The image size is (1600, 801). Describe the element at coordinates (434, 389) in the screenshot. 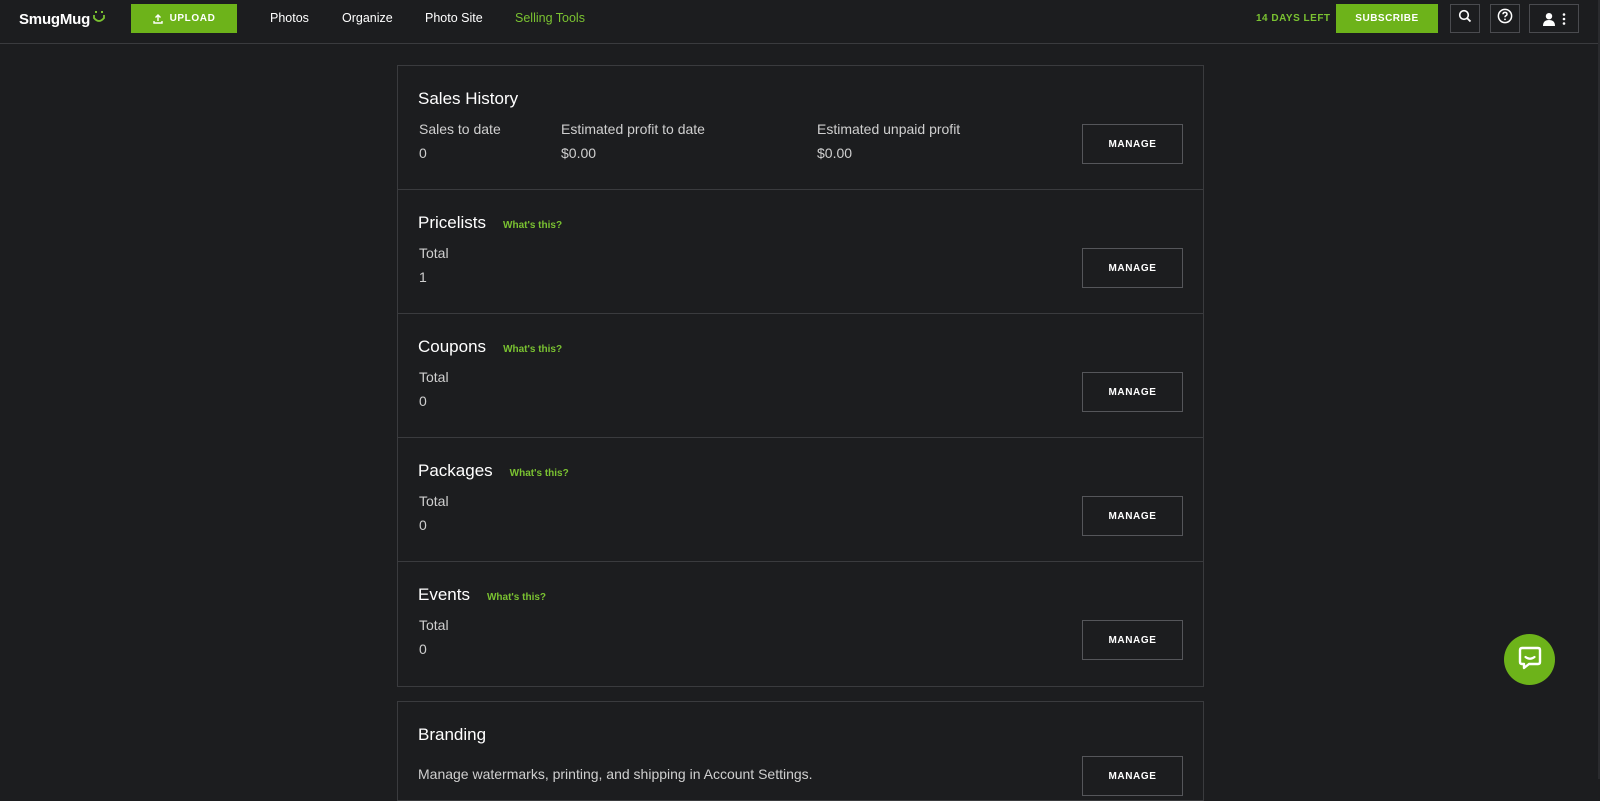

I see `coupons-total-stat: Total 0` at that location.